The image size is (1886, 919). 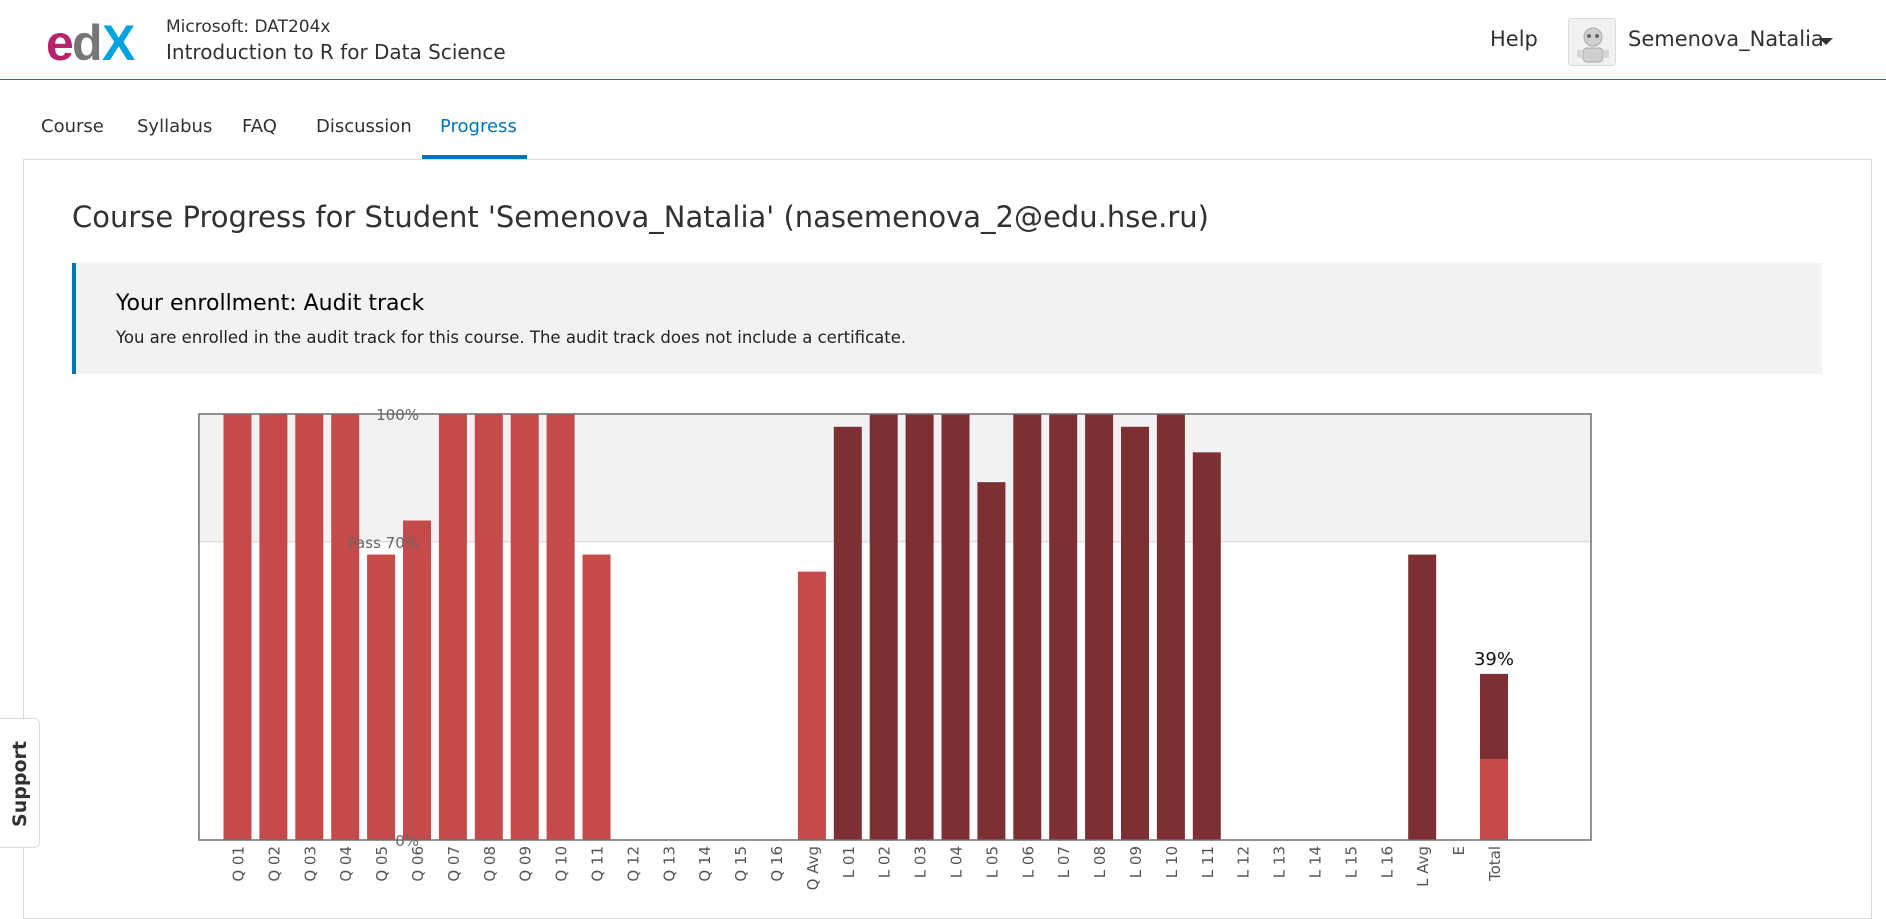 I want to click on x-tick-label: E, so click(x=1459, y=850).